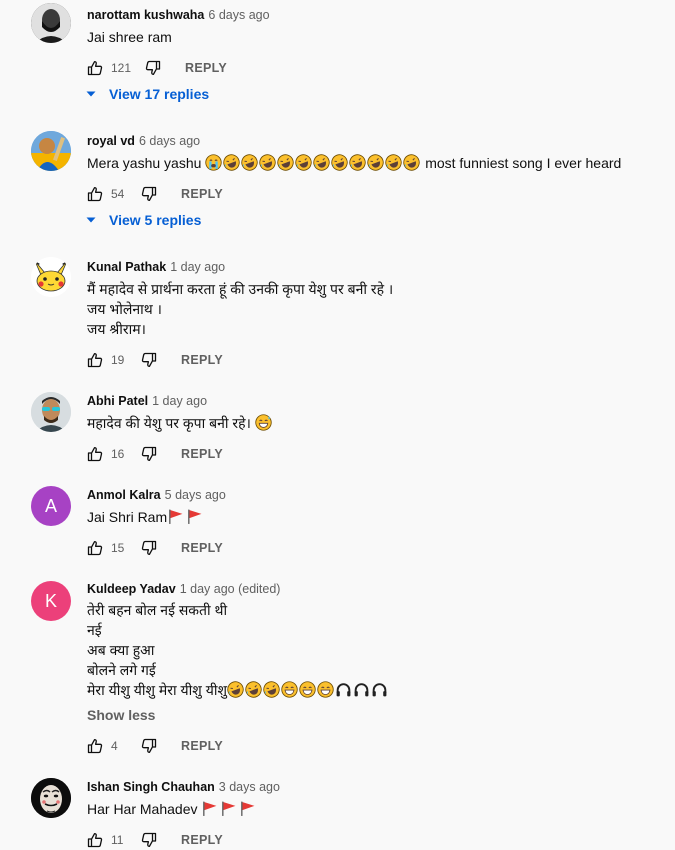 Image resolution: width=675 pixels, height=850 pixels. What do you see at coordinates (117, 840) in the screenshot?
I see `like-count: 11` at bounding box center [117, 840].